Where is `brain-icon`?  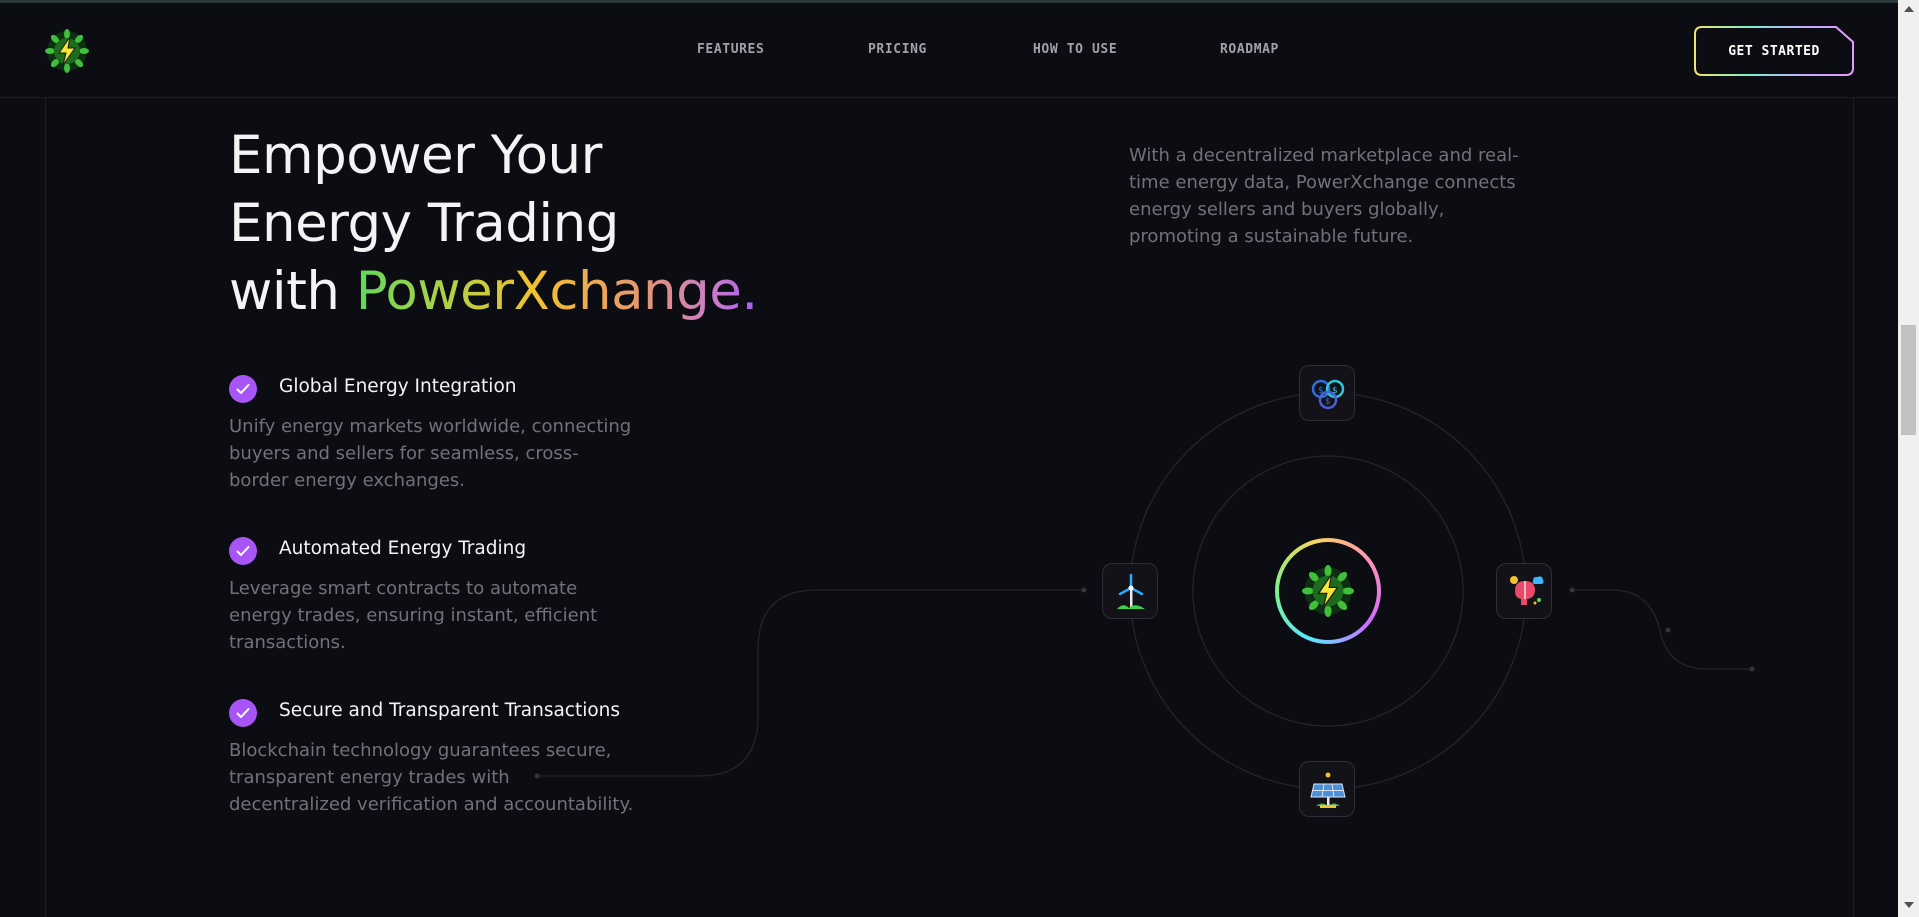
brain-icon is located at coordinates (1527, 590).